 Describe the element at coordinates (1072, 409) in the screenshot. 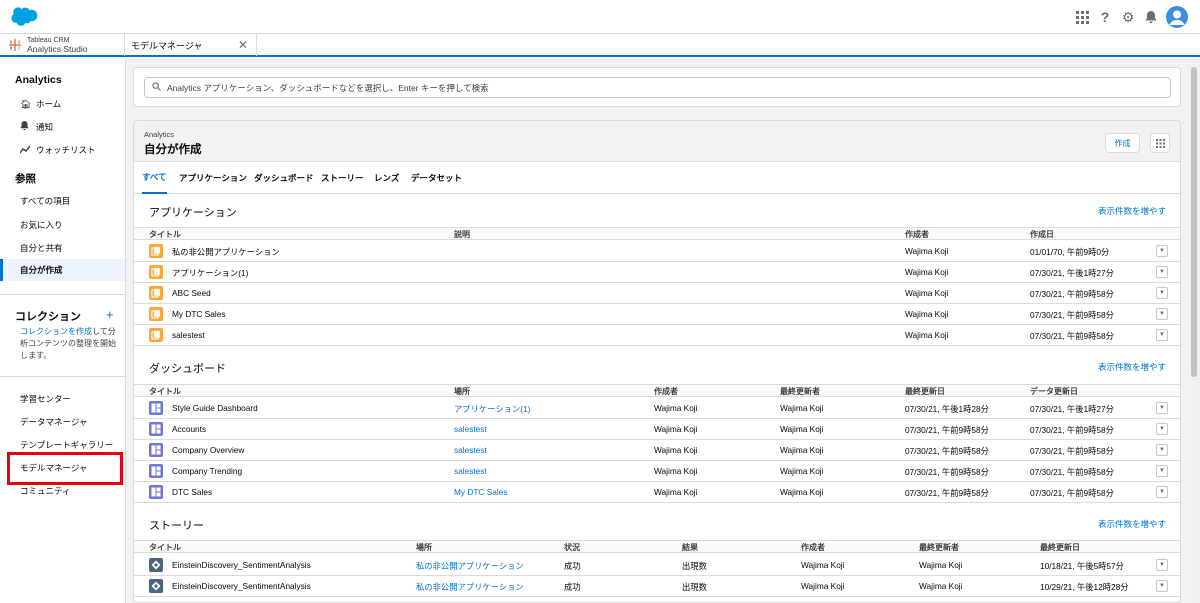

I see `cell-refreshed-date: 07/30/21, 午後1時27分` at that location.